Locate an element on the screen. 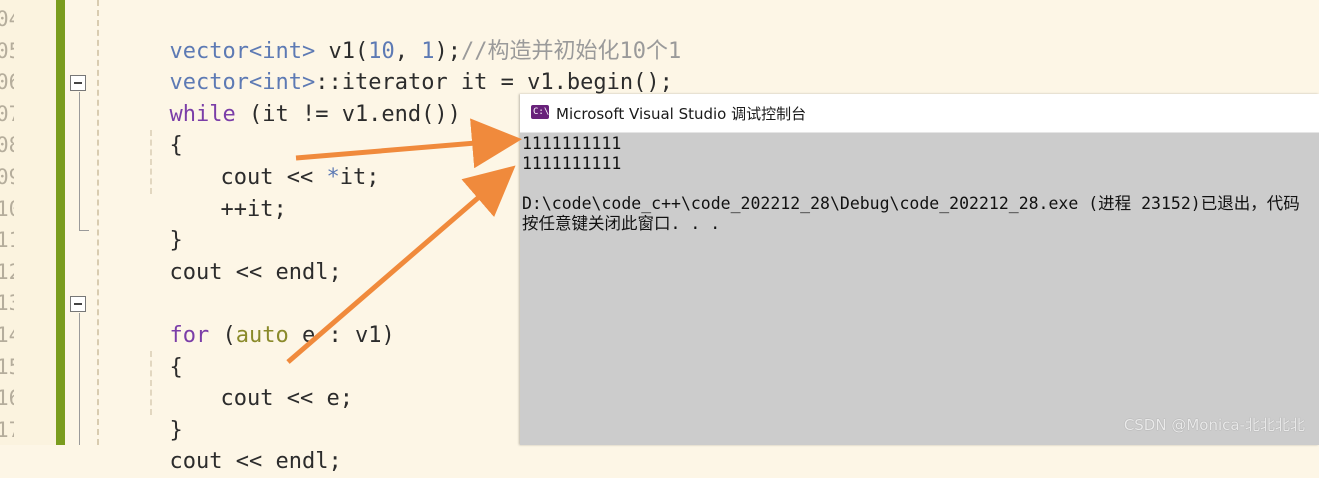 The height and width of the screenshot is (478, 1319). console-icon-label: C:\ is located at coordinates (541, 112).